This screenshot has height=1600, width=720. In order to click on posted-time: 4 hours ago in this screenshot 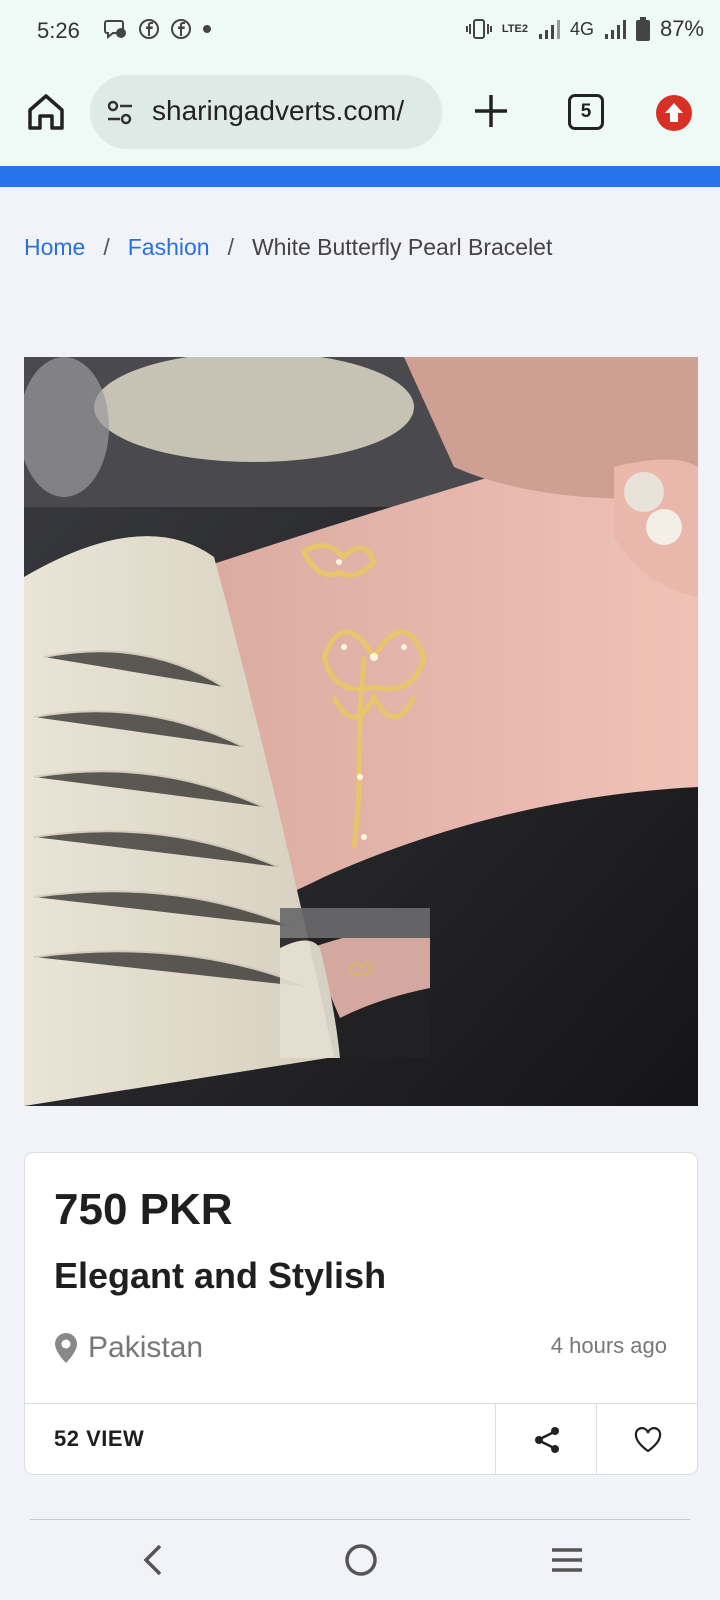, I will do `click(608, 1345)`.